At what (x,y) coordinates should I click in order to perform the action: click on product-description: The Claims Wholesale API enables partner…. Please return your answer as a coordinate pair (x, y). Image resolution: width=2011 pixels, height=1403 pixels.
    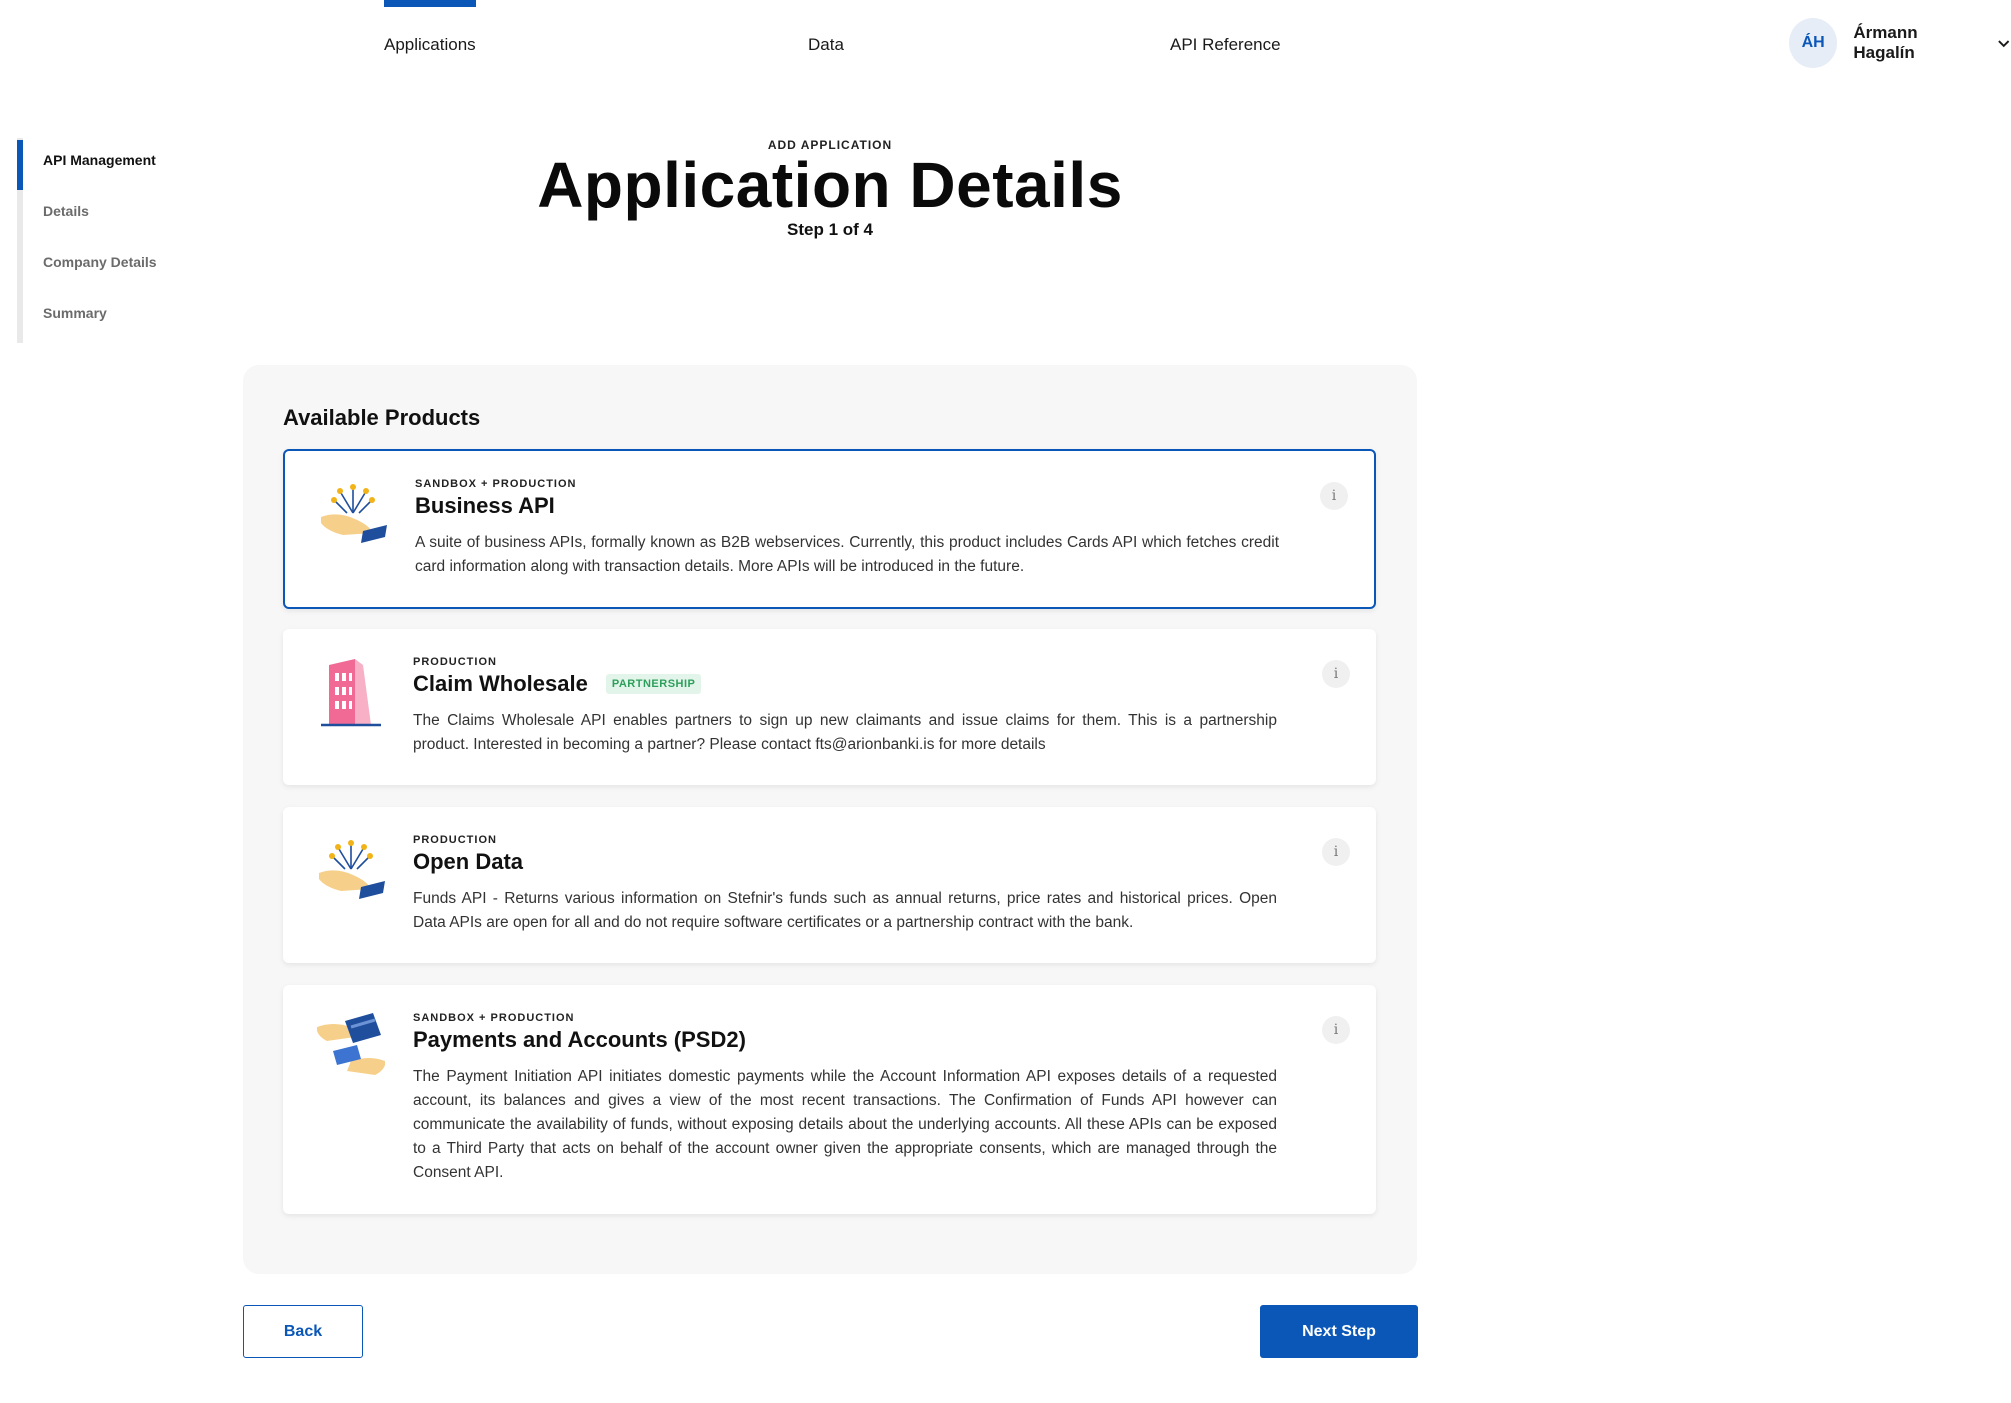
    Looking at the image, I should click on (845, 732).